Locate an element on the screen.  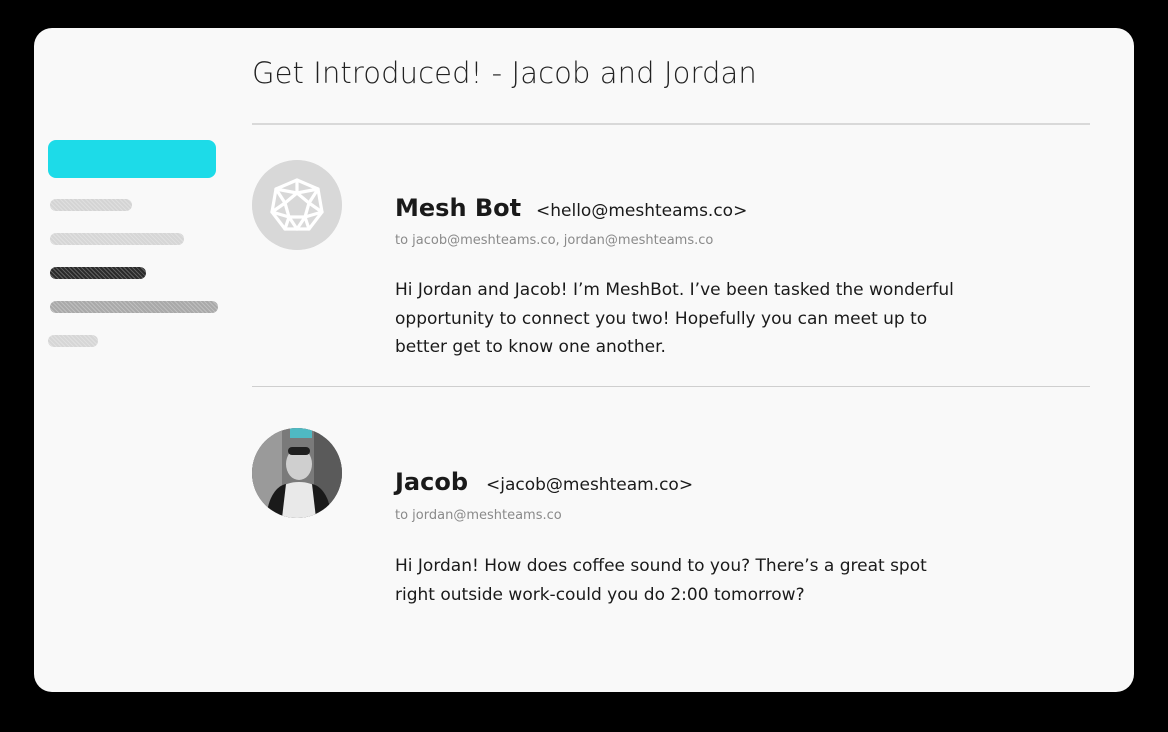
sender-name: Jacob is located at coordinates (432, 482).